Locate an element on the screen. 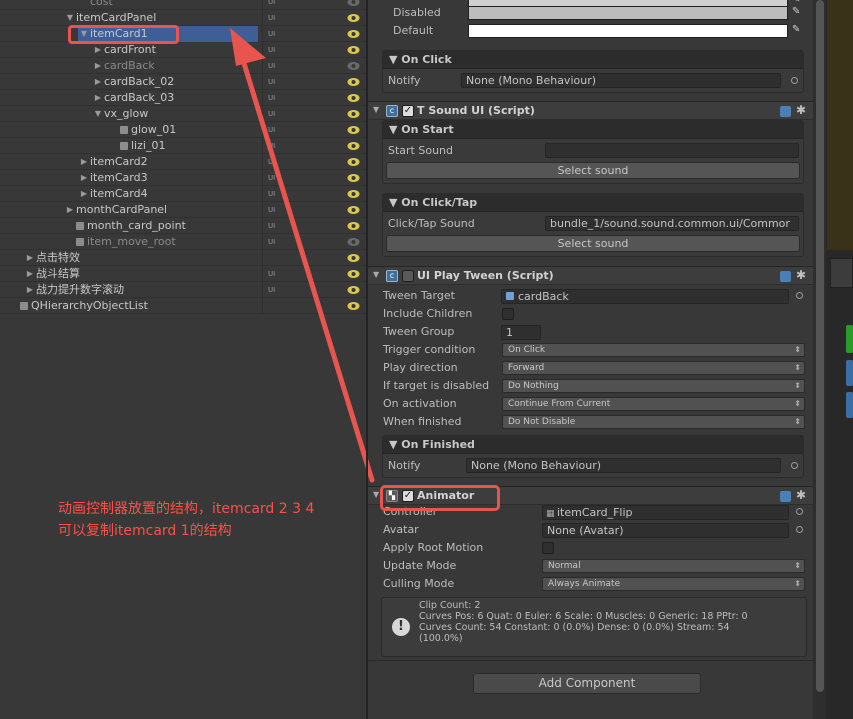  hierarchy-item: ▶ cardBack_02 is located at coordinates (183, 82).